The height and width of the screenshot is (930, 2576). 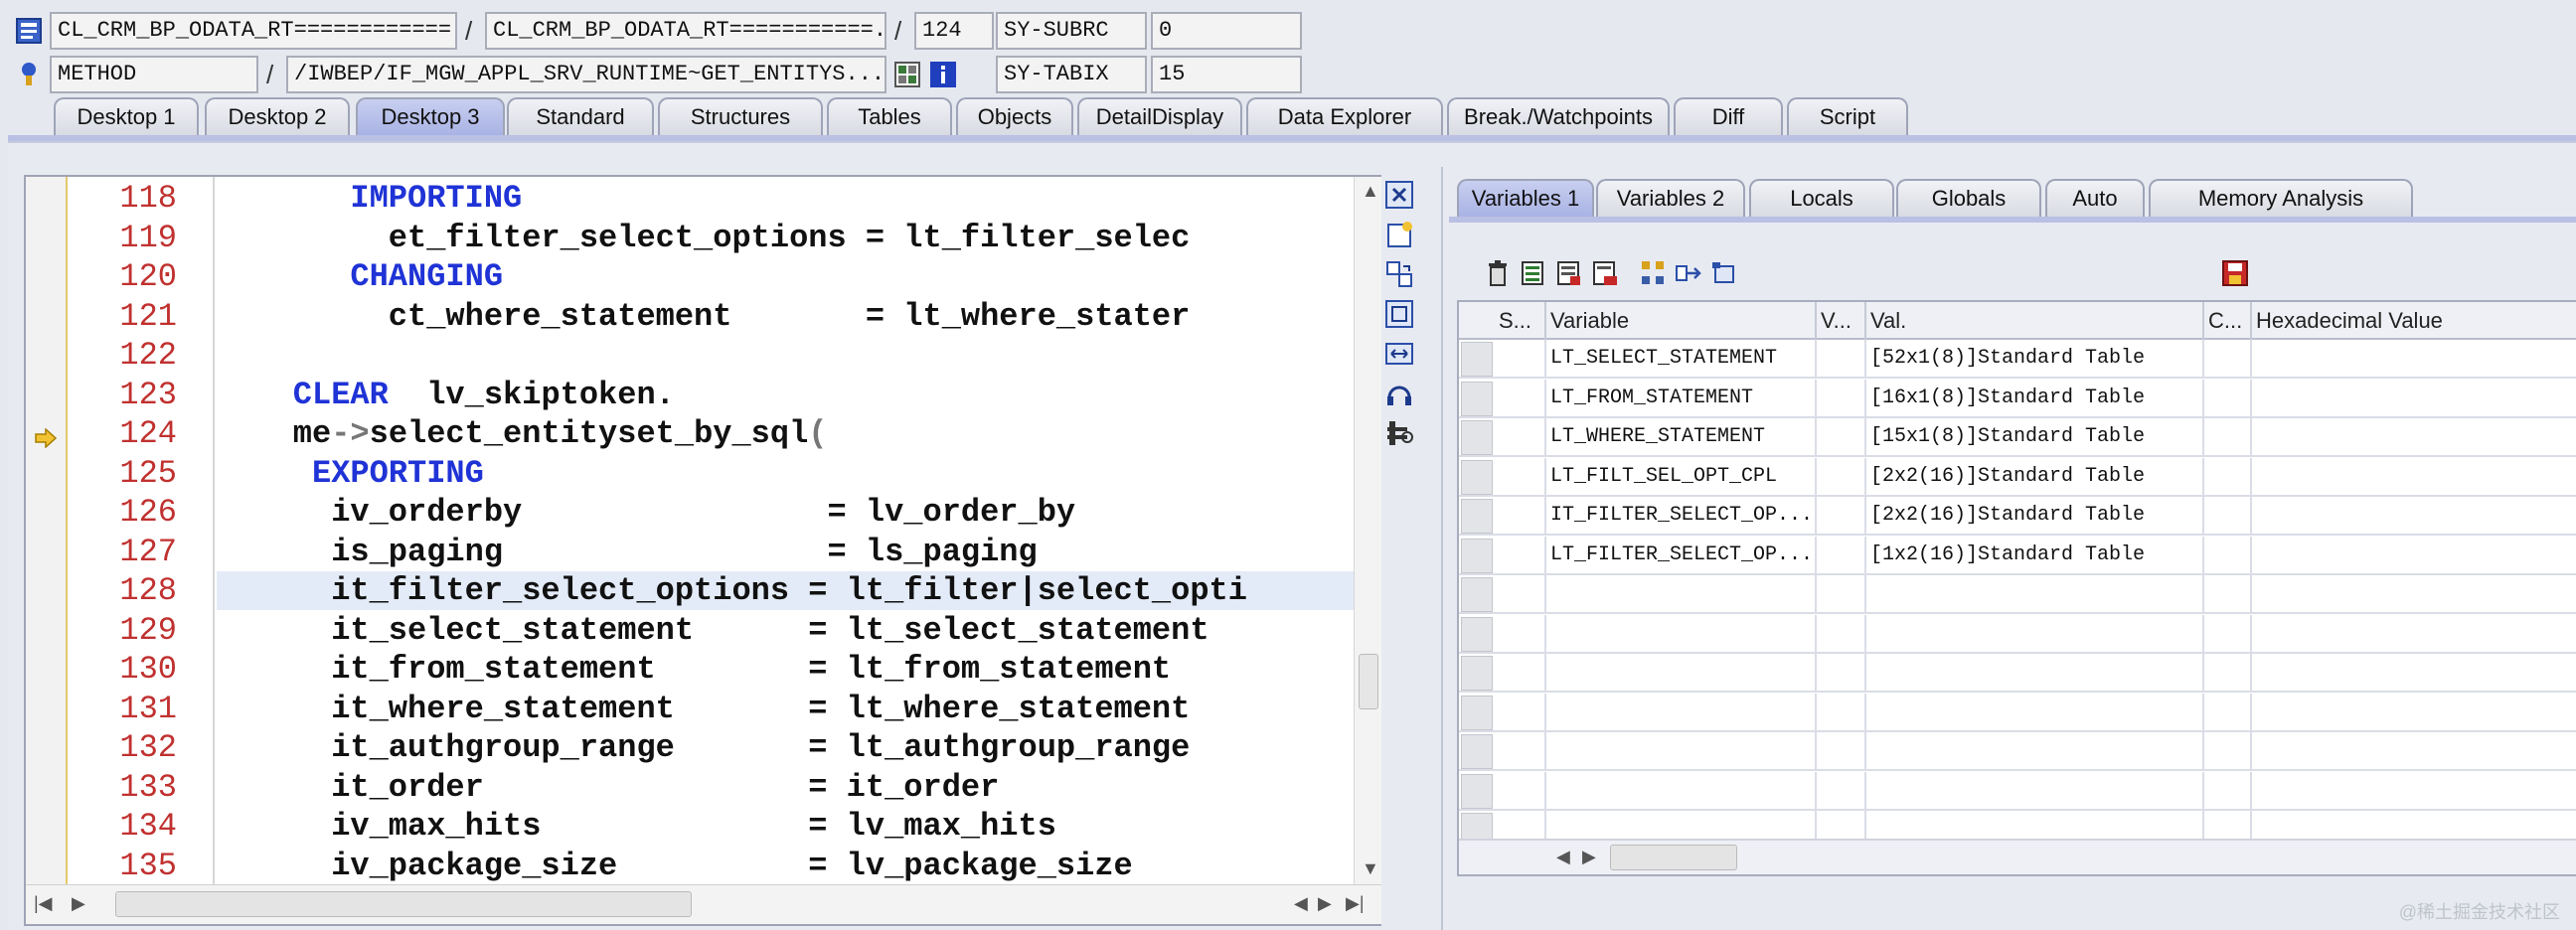 What do you see at coordinates (1226, 74) in the screenshot?
I see `sysvar-value-field: 15` at bounding box center [1226, 74].